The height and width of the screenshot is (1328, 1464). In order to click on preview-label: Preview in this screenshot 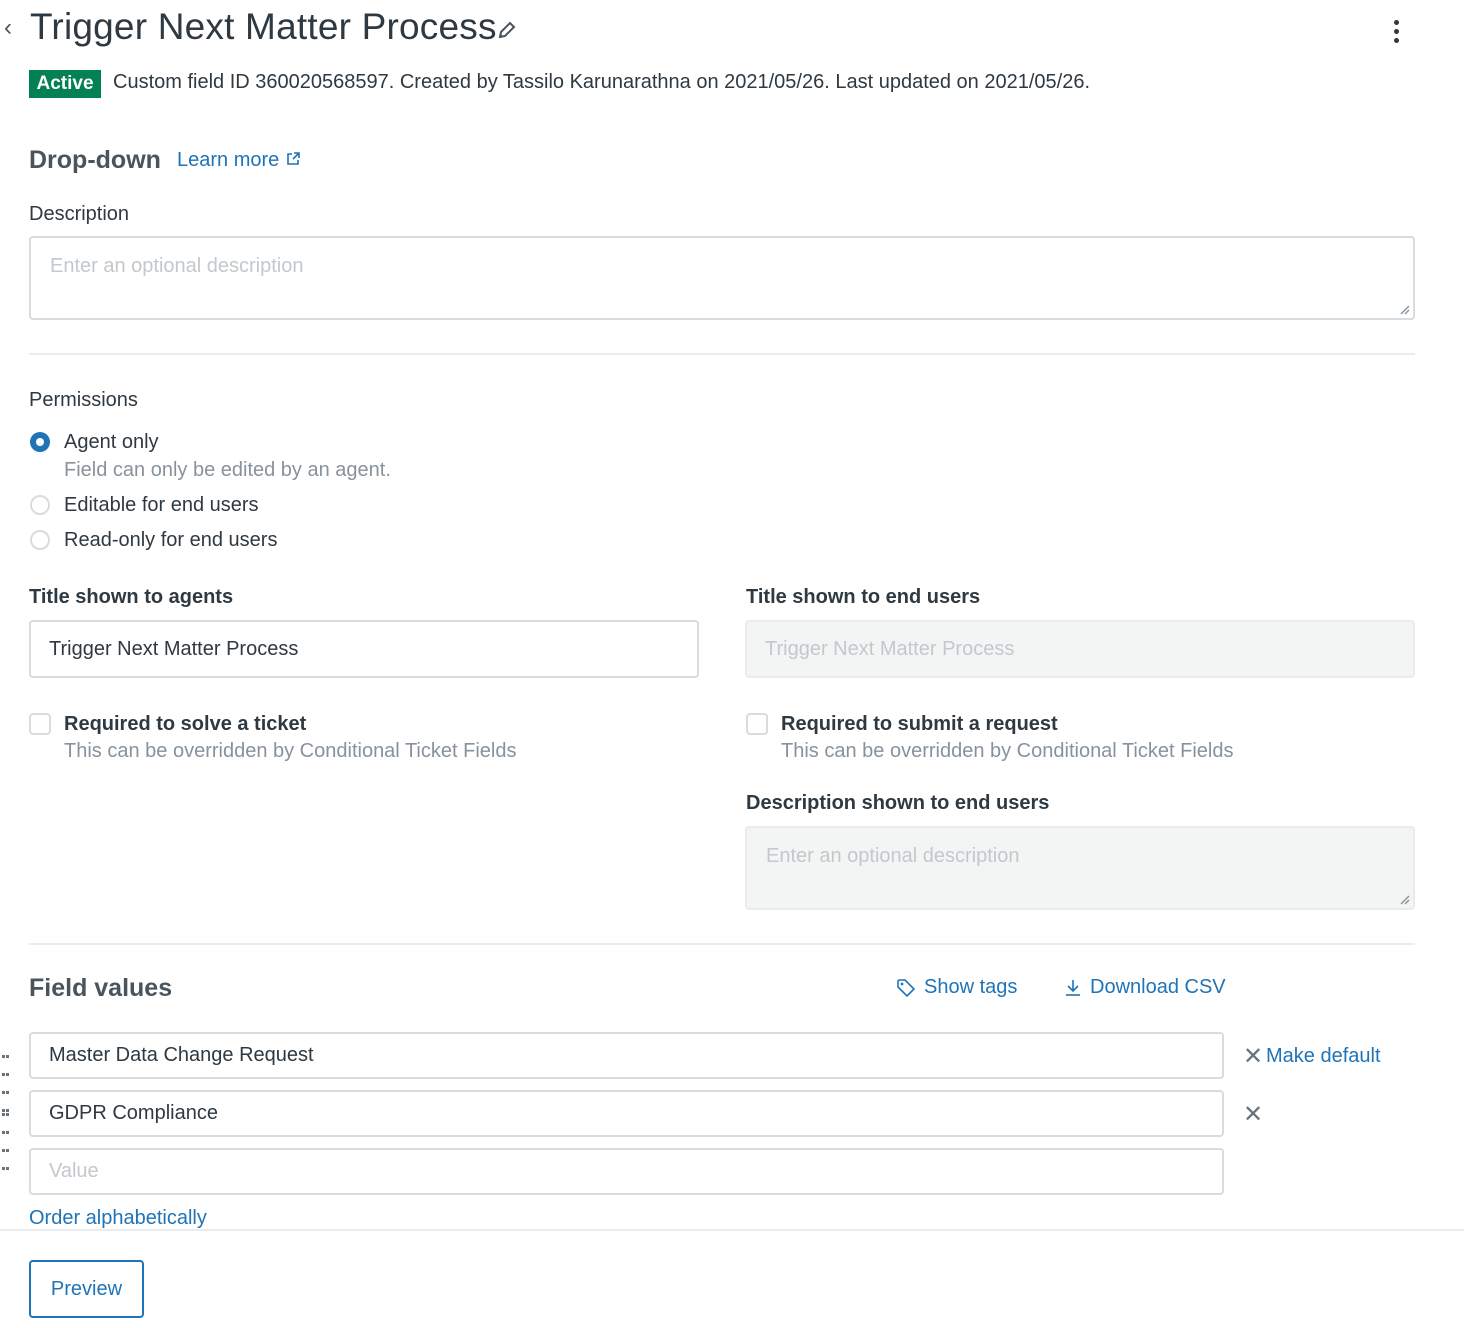, I will do `click(86, 1288)`.